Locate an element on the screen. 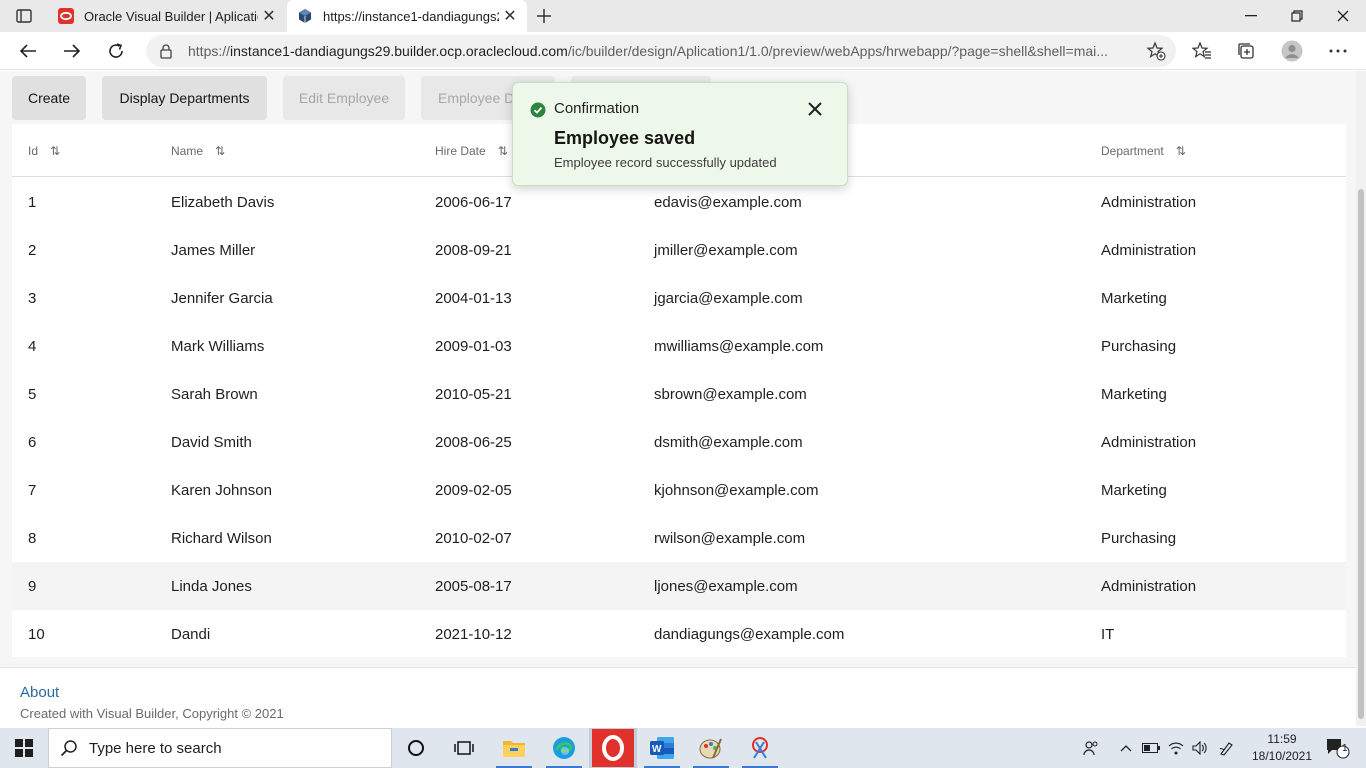  pen-workspace-icon is located at coordinates (1227, 748).